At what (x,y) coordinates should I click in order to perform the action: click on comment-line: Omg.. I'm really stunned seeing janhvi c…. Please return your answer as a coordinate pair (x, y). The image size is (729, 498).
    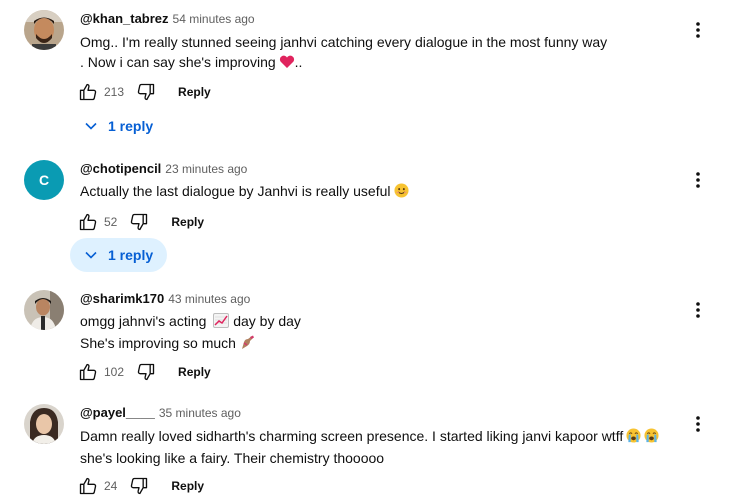
    Looking at the image, I should click on (344, 42).